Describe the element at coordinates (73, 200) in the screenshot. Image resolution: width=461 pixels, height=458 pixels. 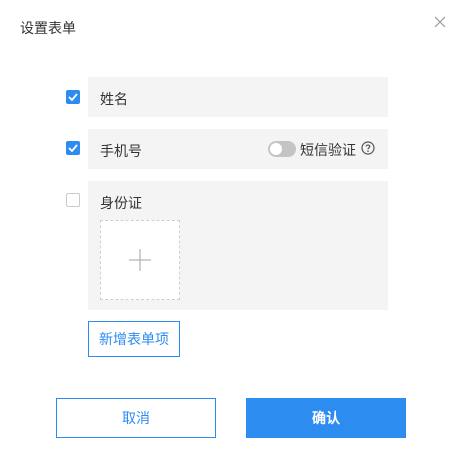
I see `field-checkbox-id-card` at that location.